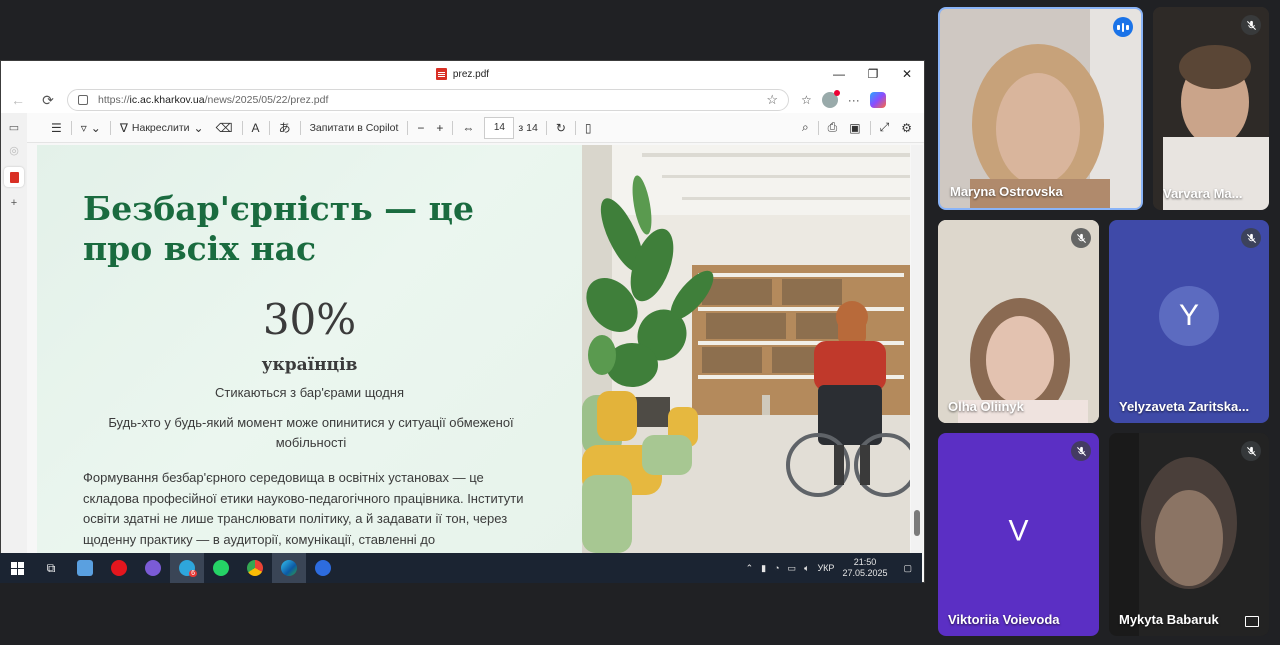  I want to click on participant-tile: V Viktoriia Voievoda, so click(1018, 534).